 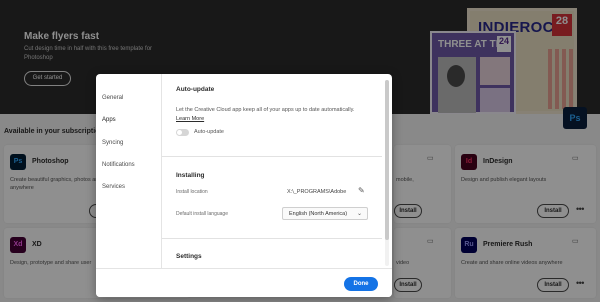 I want to click on learn-more-link: Learn More, so click(x=190, y=119).